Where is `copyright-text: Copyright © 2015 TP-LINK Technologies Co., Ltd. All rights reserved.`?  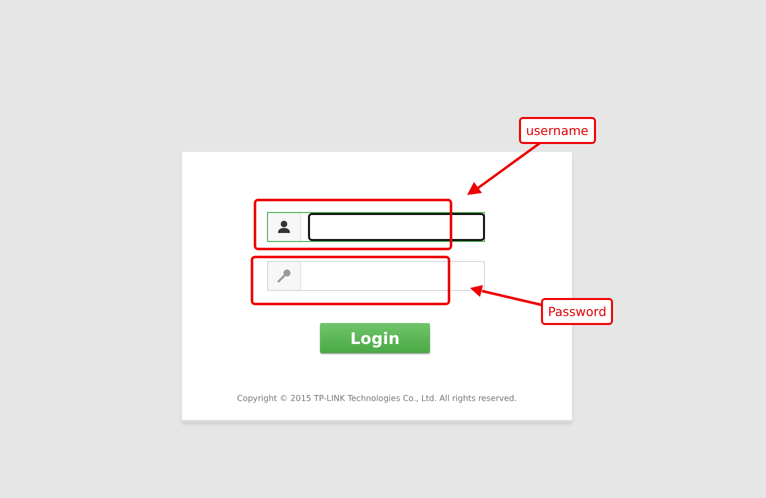
copyright-text: Copyright © 2015 TP-LINK Technologies Co., Ltd. All rights reserved. is located at coordinates (377, 398).